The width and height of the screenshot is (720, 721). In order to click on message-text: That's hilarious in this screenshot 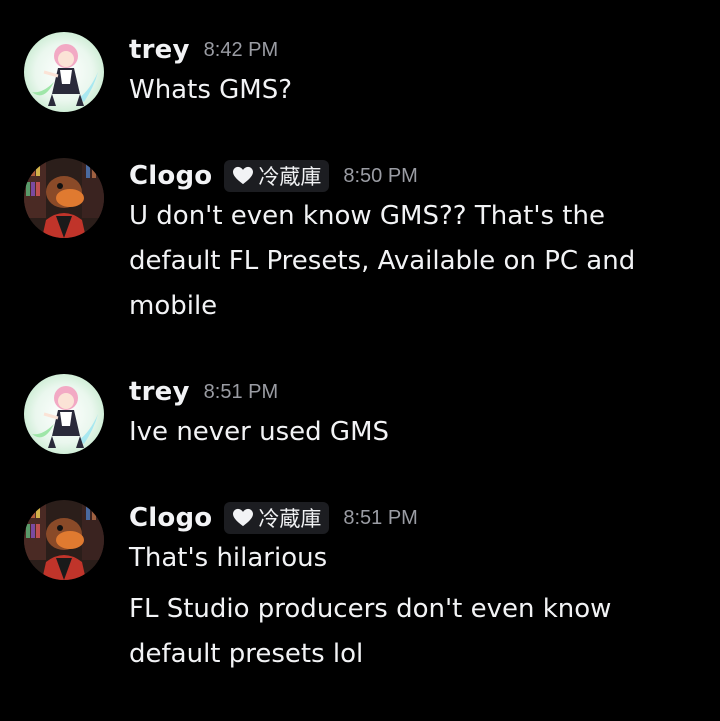, I will do `click(228, 558)`.